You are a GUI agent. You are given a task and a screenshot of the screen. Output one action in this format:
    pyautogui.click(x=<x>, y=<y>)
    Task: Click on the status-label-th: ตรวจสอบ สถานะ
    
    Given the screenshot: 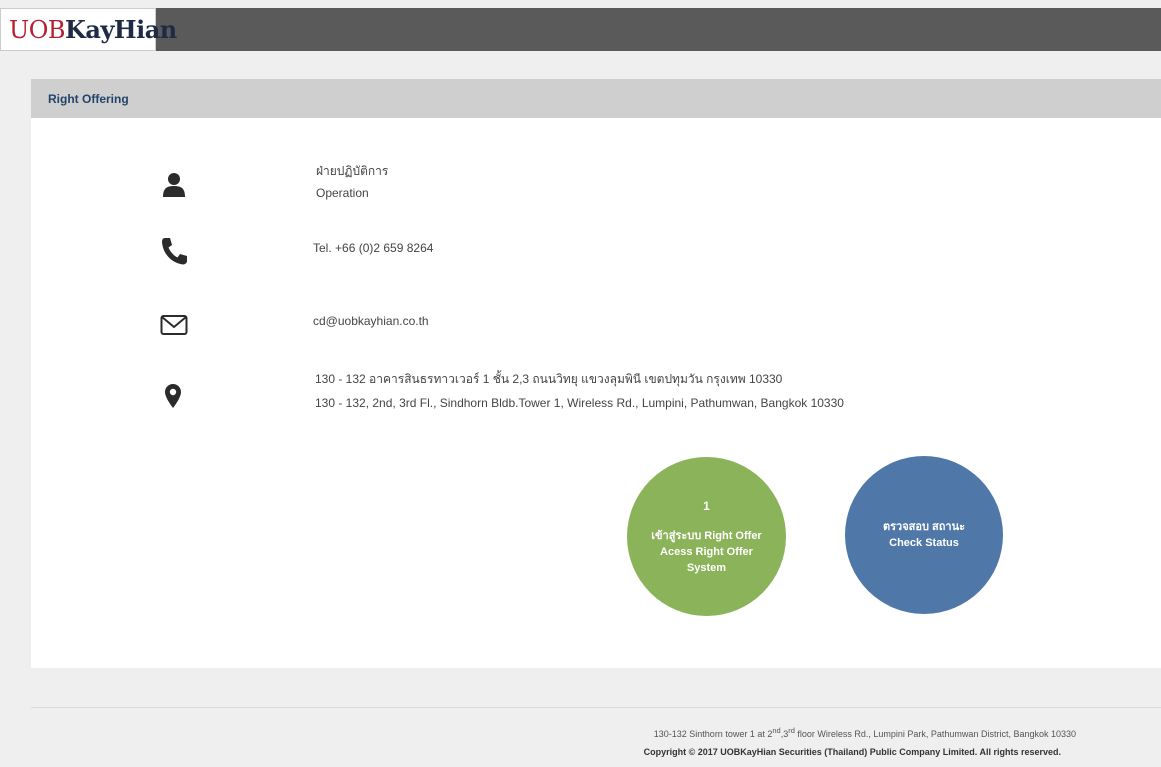 What is the action you would take?
    pyautogui.click(x=923, y=527)
    